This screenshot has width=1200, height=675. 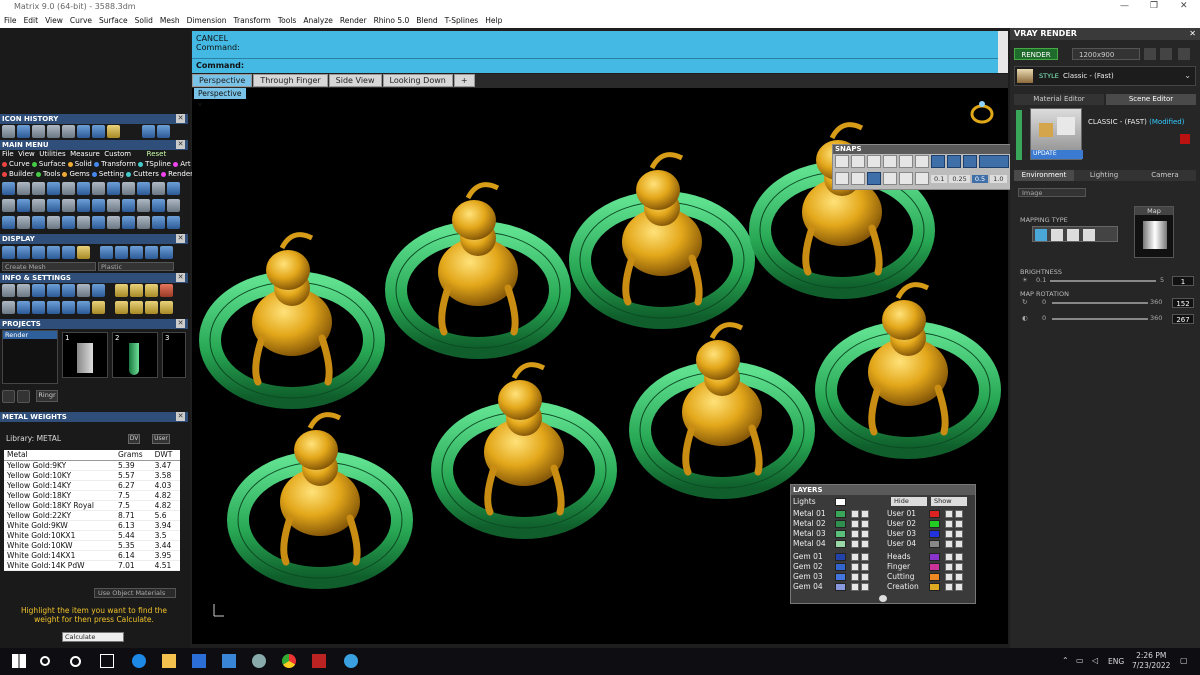 What do you see at coordinates (157, 154) in the screenshot?
I see `reset-button: Reset` at bounding box center [157, 154].